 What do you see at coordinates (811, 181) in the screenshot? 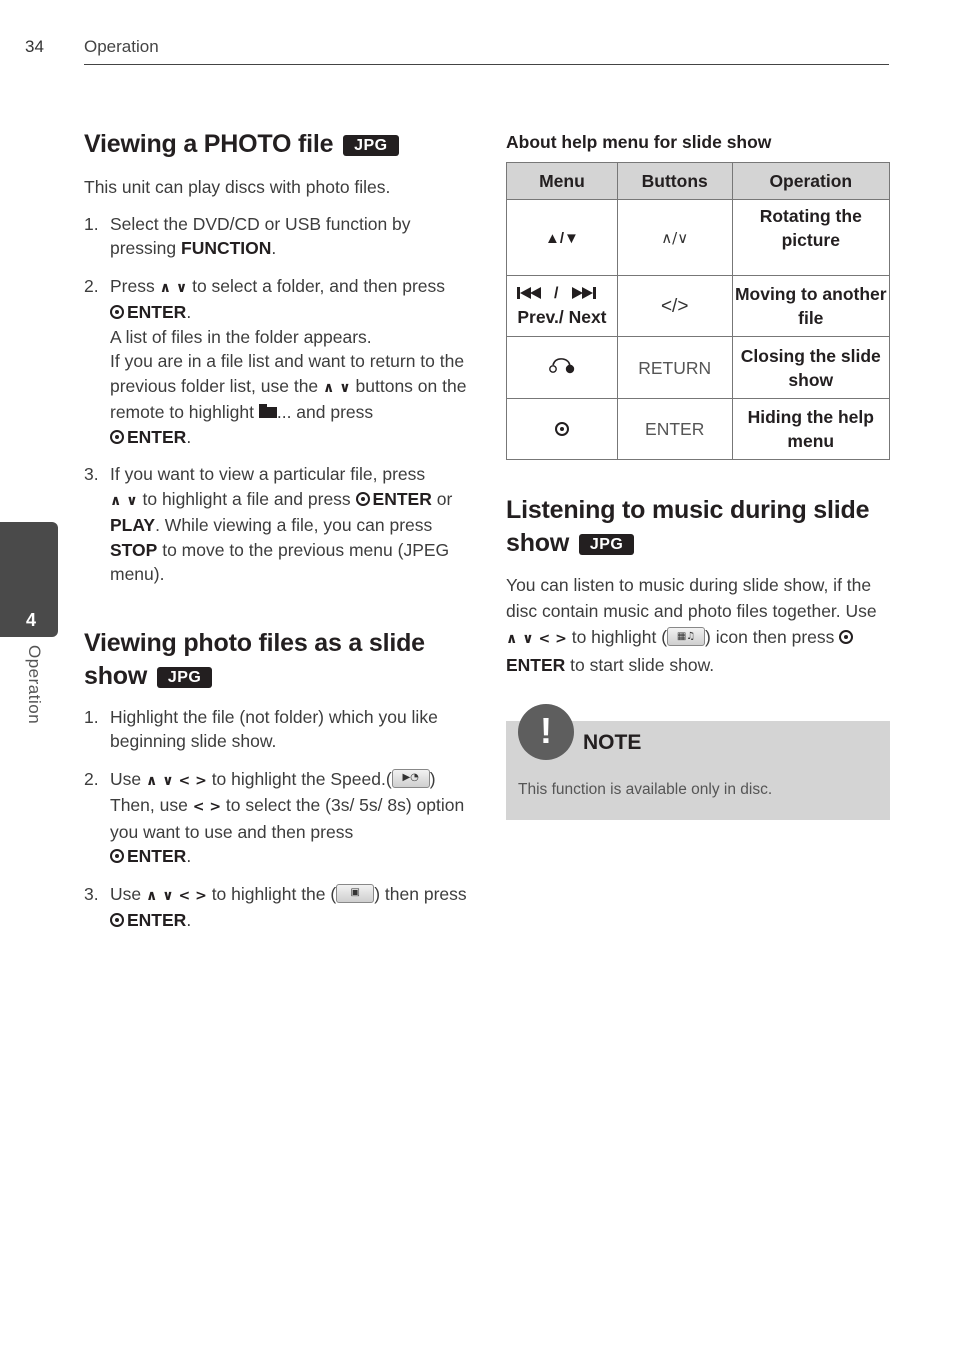
I see `column-header: Operation` at bounding box center [811, 181].